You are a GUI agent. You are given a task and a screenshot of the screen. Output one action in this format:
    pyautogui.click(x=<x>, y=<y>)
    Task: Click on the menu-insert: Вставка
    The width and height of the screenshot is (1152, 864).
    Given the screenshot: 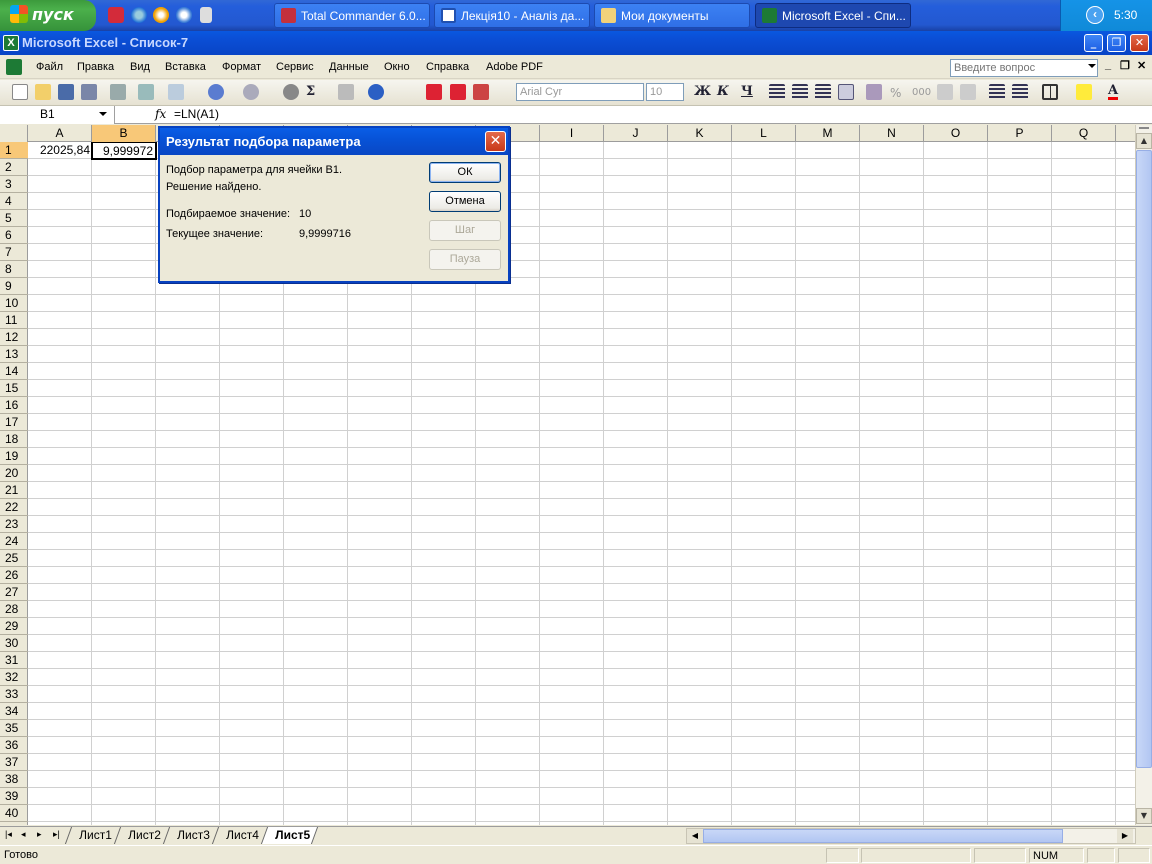 What is the action you would take?
    pyautogui.click(x=185, y=67)
    